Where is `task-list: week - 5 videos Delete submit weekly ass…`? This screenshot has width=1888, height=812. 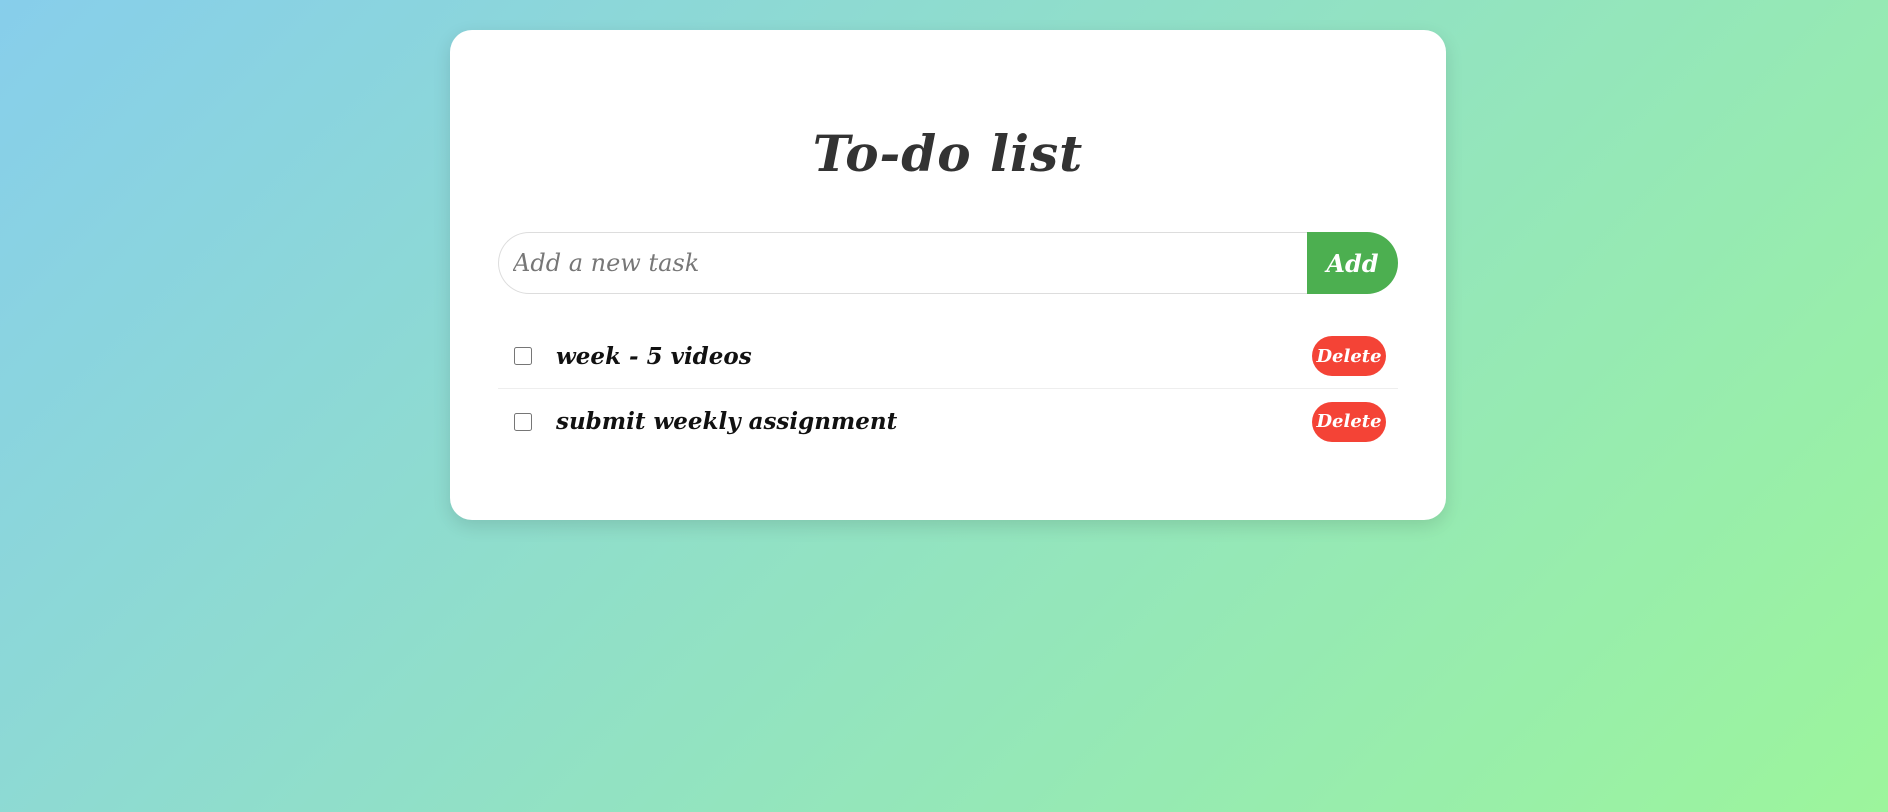
task-list: week - 5 videos Delete submit weekly ass… is located at coordinates (948, 389).